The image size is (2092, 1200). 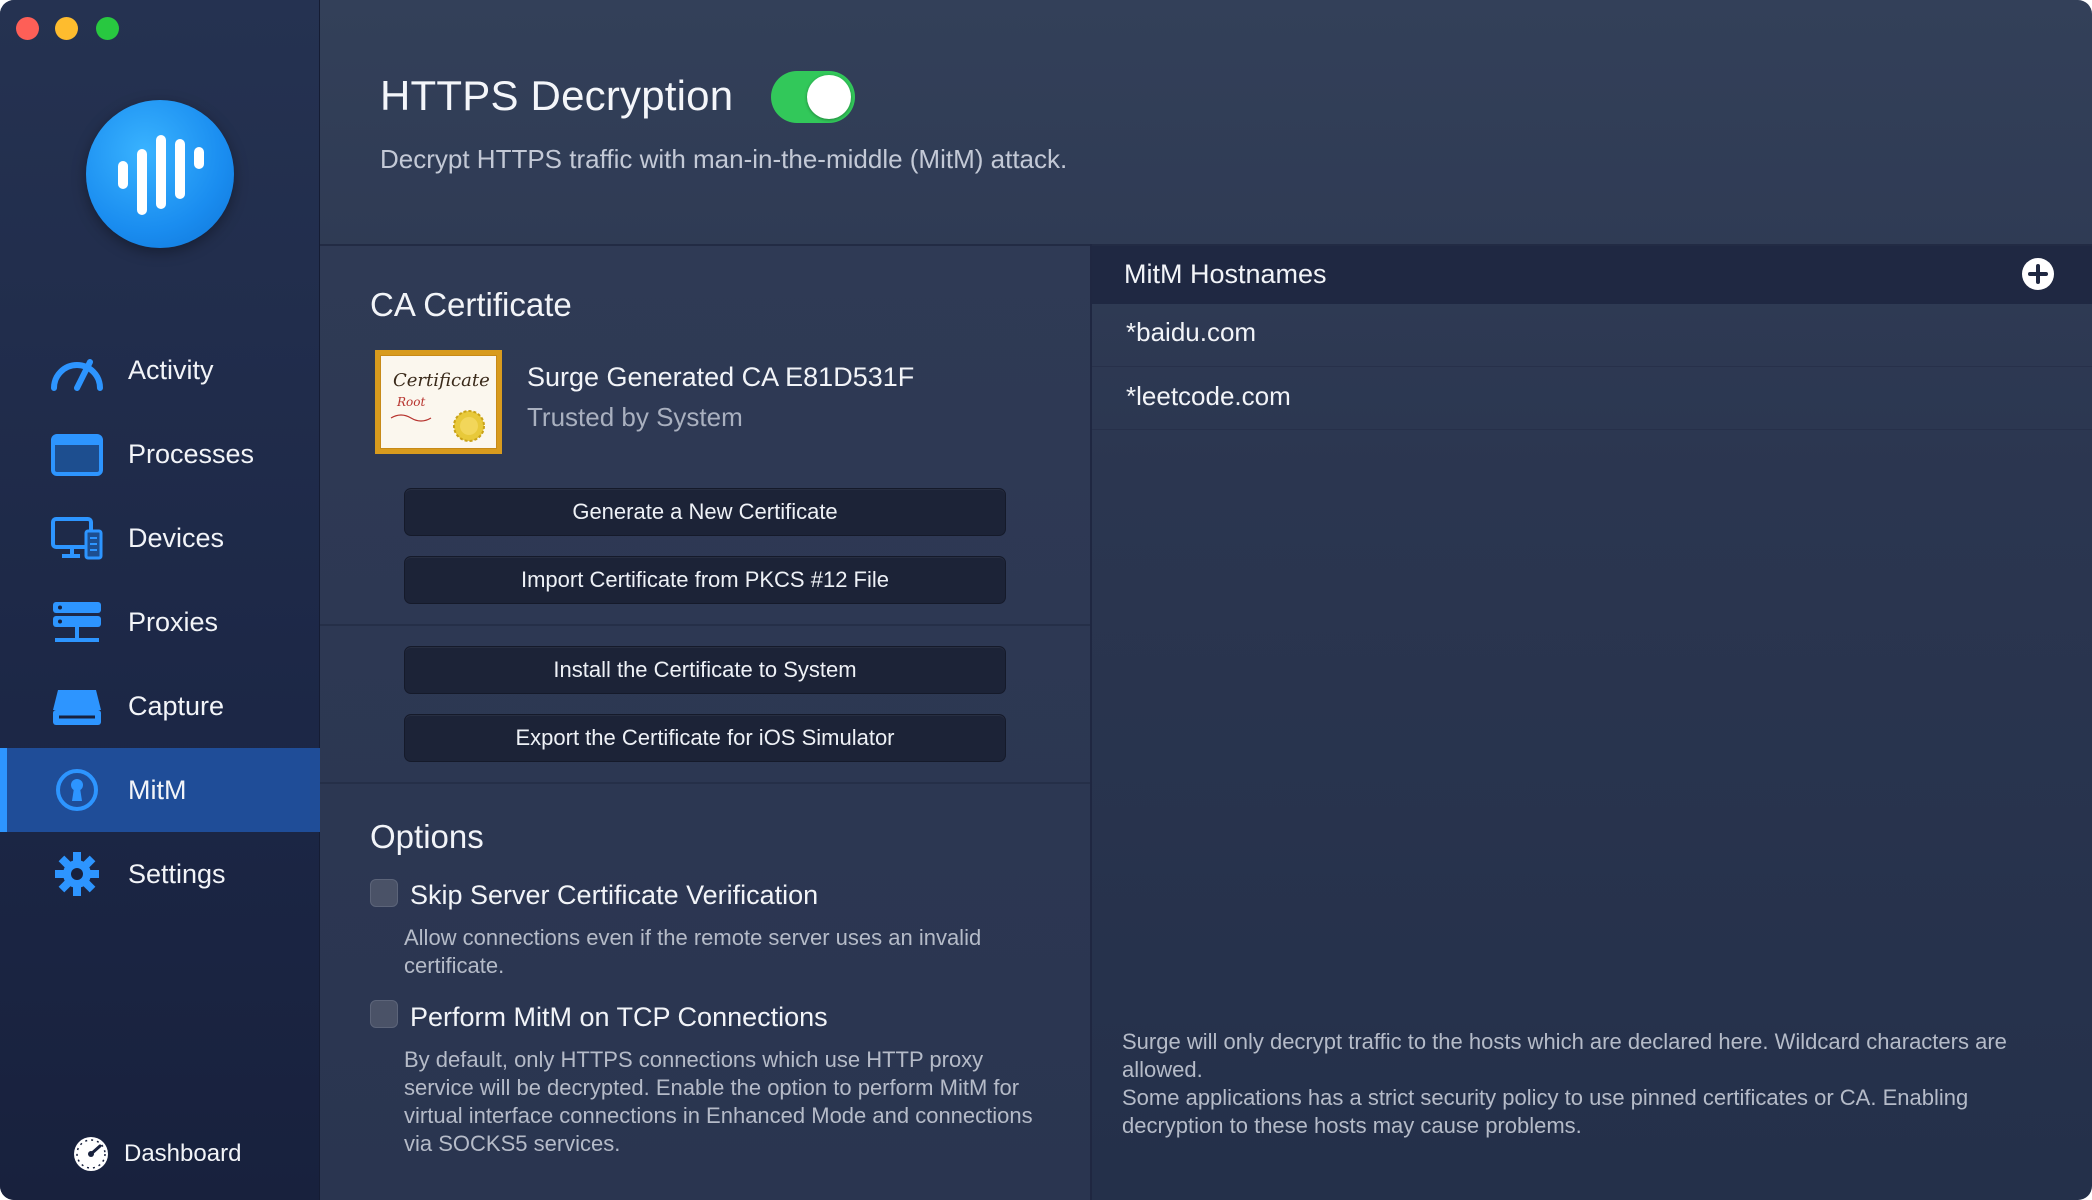 I want to click on certificate-icon: Certificate Root, so click(x=438, y=402).